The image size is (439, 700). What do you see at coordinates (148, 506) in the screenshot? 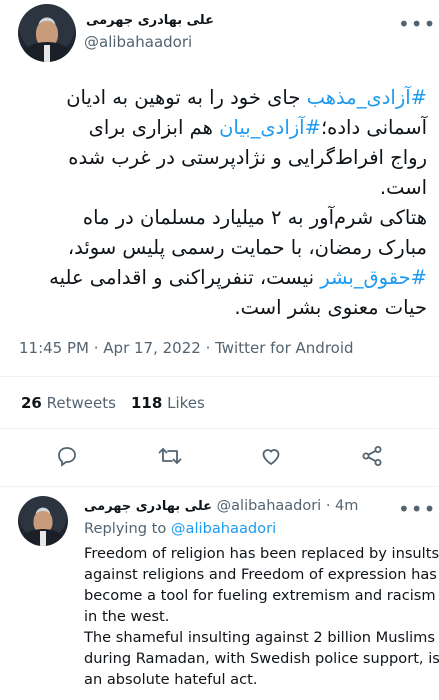
I see `reply-author-name: علی بهادری جهرمی` at bounding box center [148, 506].